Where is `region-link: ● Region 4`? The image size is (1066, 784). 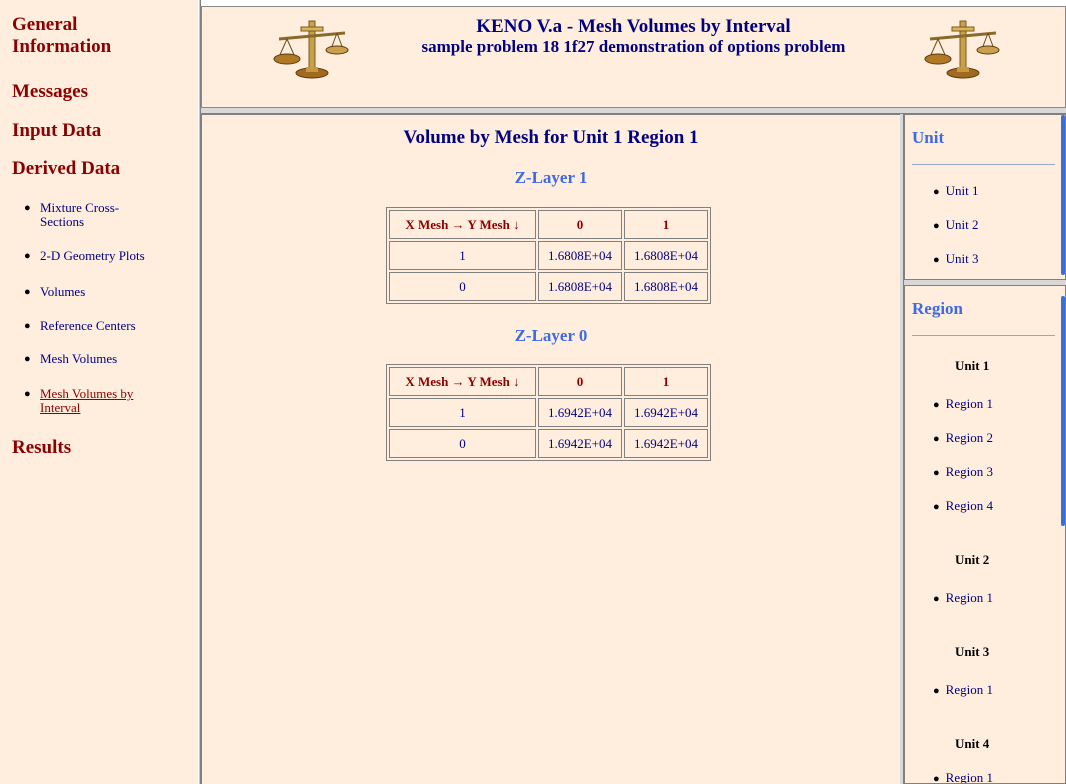 region-link: ● Region 4 is located at coordinates (963, 506).